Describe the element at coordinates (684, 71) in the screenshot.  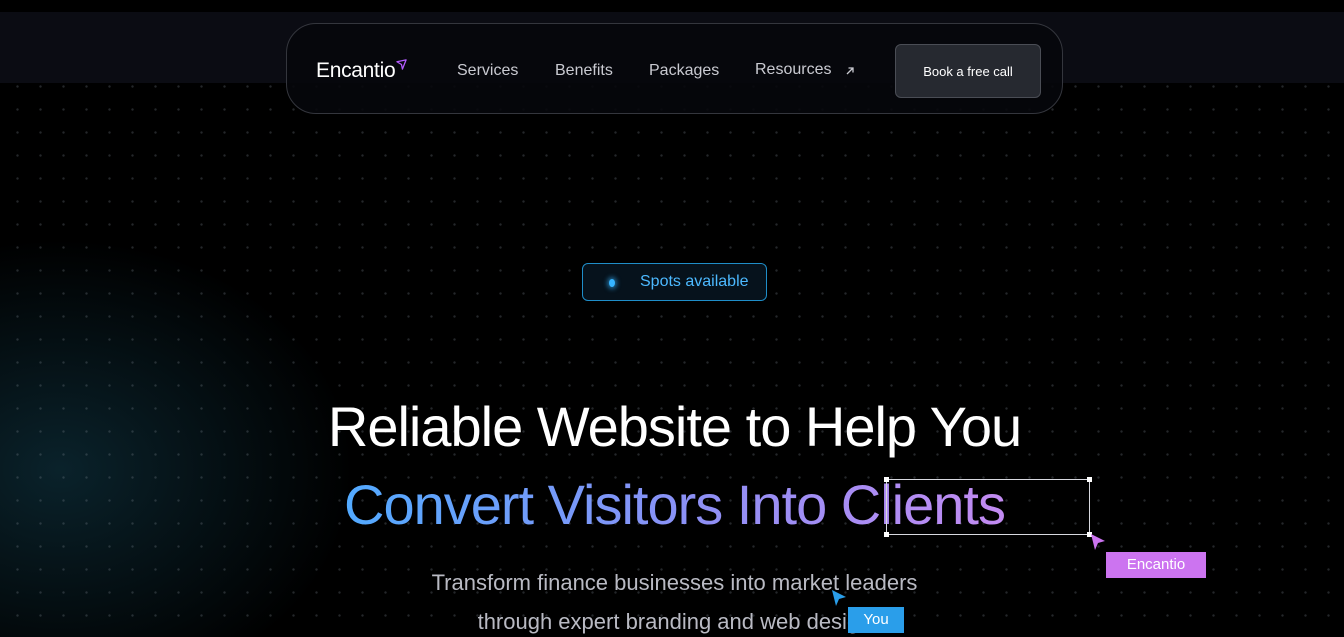
I see `nav-link-packages: Packages` at that location.